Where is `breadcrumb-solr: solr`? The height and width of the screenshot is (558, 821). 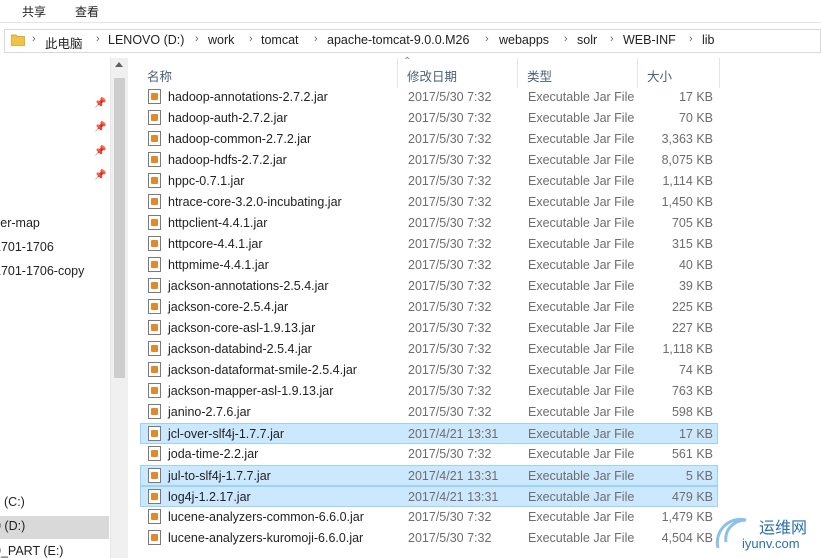 breadcrumb-solr: solr is located at coordinates (587, 40).